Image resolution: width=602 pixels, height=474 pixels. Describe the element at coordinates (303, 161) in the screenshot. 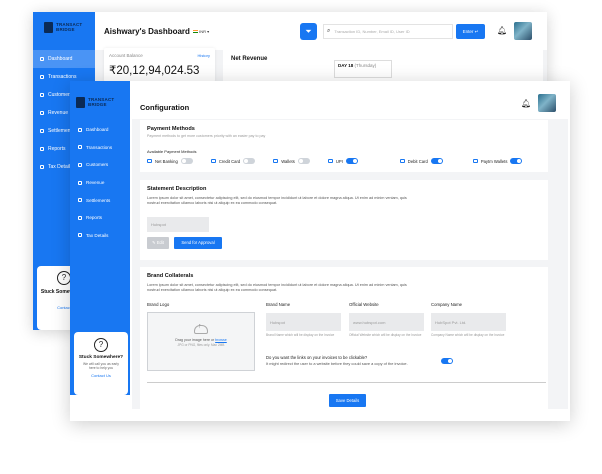

I see `wallets-toggle` at that location.